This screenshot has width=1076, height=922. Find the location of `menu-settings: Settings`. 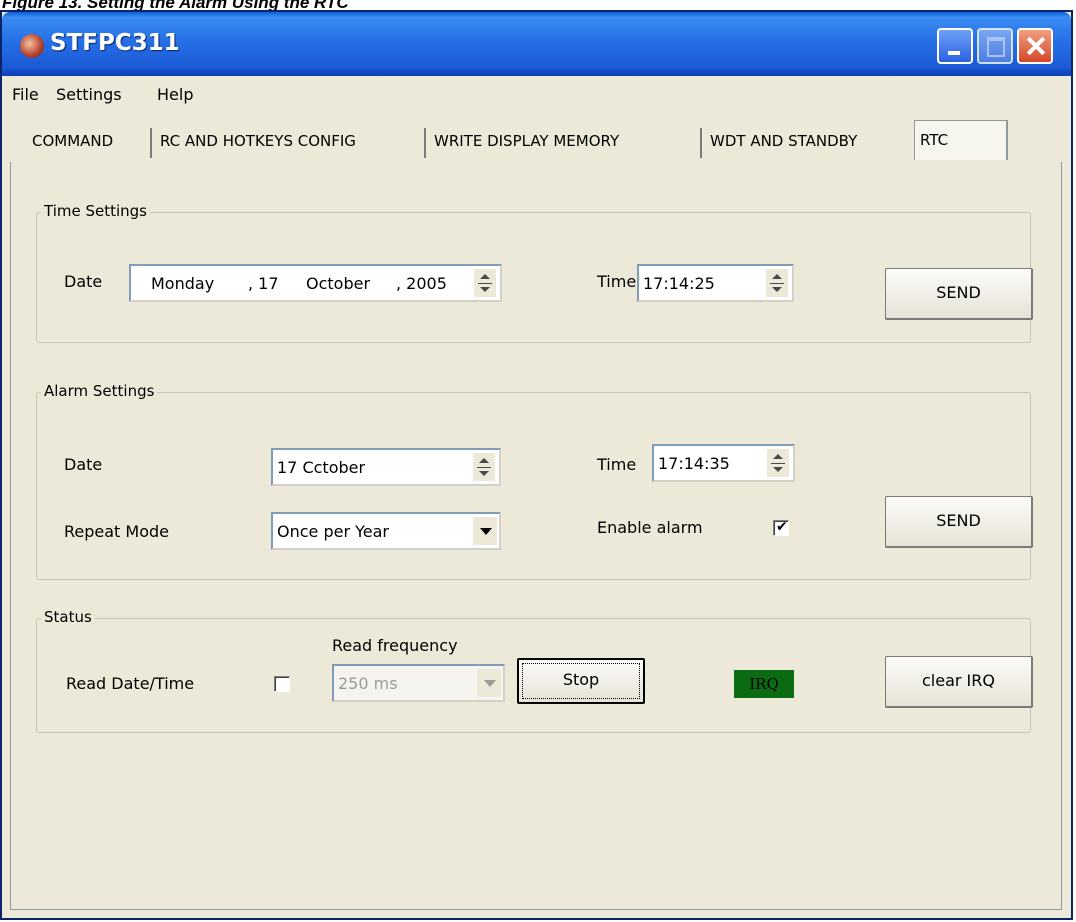

menu-settings: Settings is located at coordinates (89, 94).